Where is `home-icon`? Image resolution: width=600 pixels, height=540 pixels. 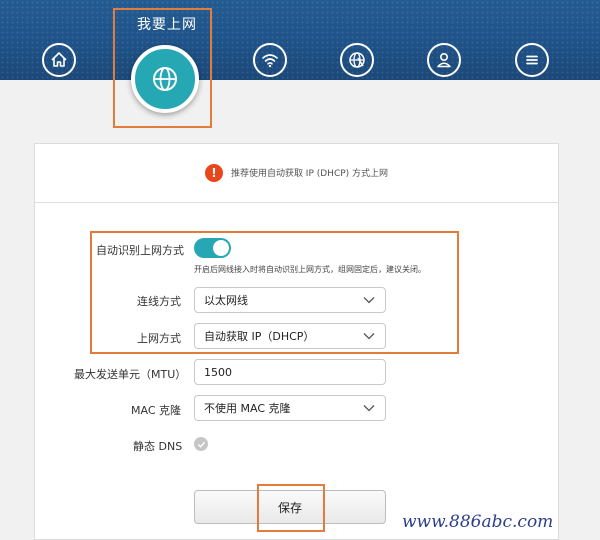
home-icon is located at coordinates (59, 59).